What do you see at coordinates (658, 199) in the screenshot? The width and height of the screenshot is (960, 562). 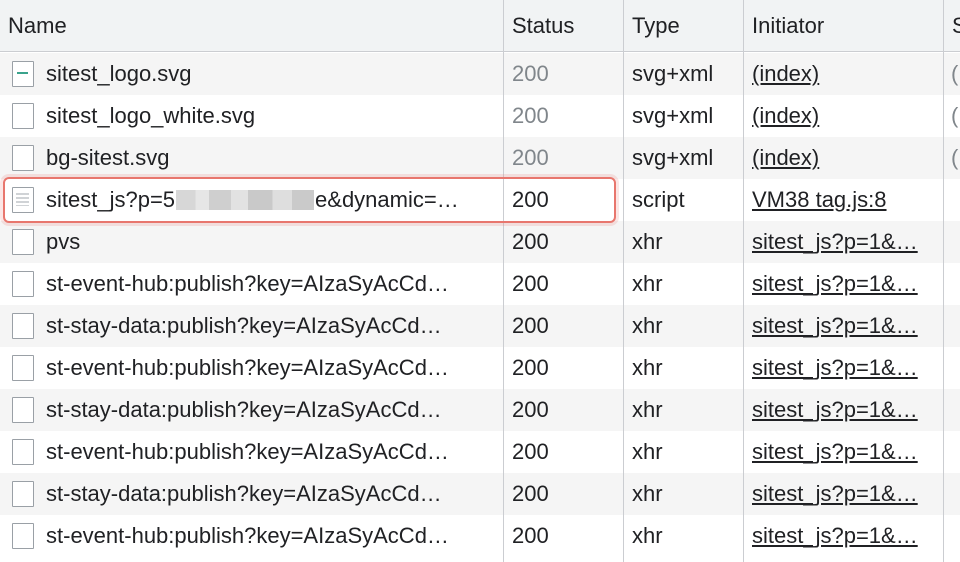 I see `request-type: script` at bounding box center [658, 199].